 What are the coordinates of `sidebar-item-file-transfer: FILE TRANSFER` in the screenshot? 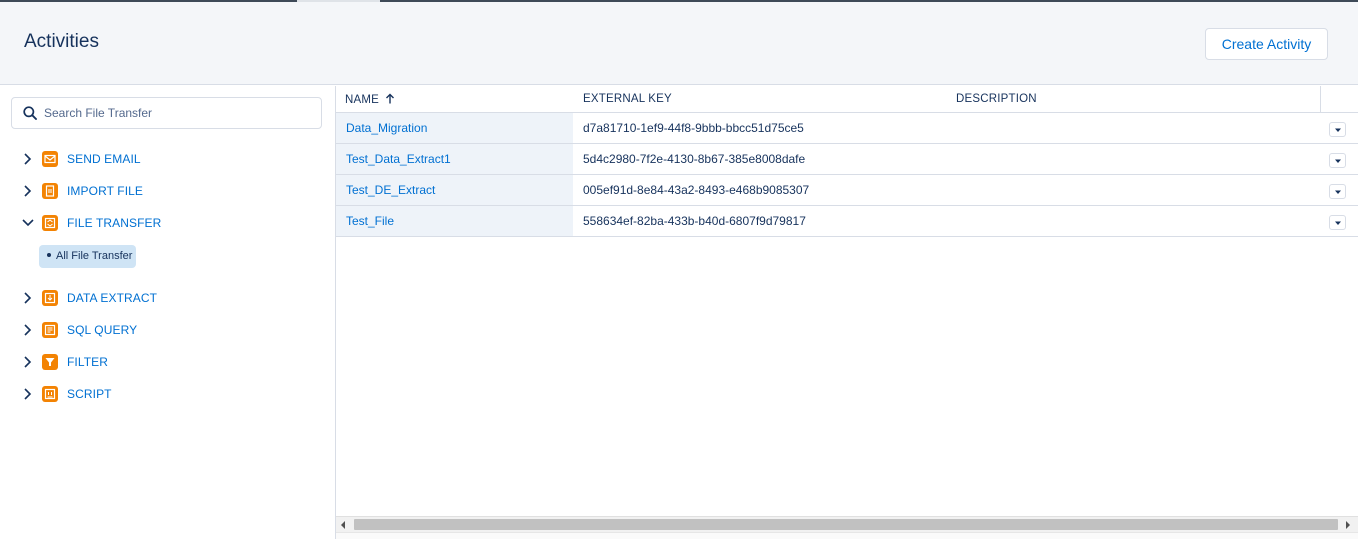 It's located at (168, 224).